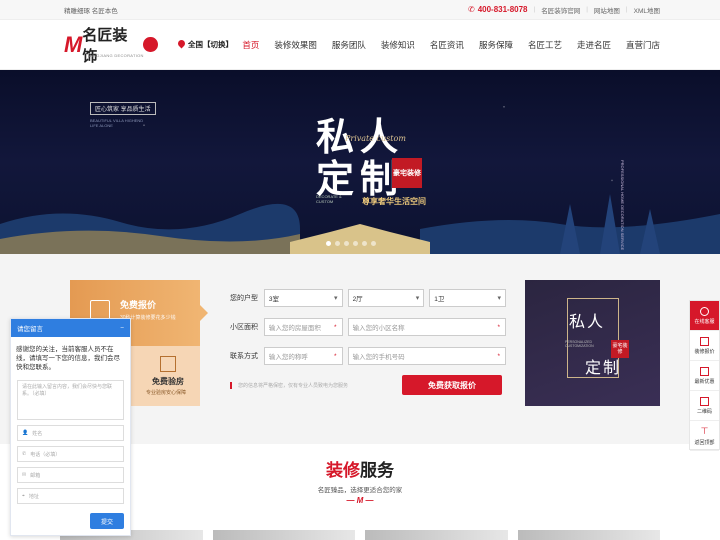  What do you see at coordinates (704, 371) in the screenshot?
I see `gift-icon` at bounding box center [704, 371].